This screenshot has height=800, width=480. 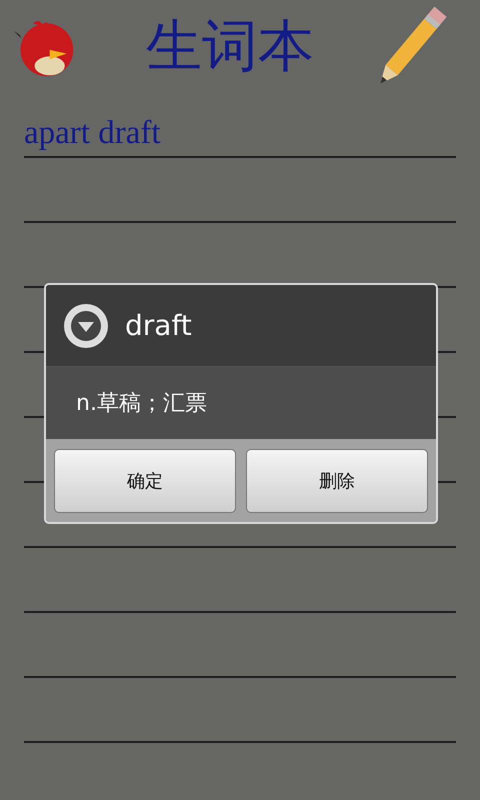 I want to click on dropdown-icon, so click(x=86, y=325).